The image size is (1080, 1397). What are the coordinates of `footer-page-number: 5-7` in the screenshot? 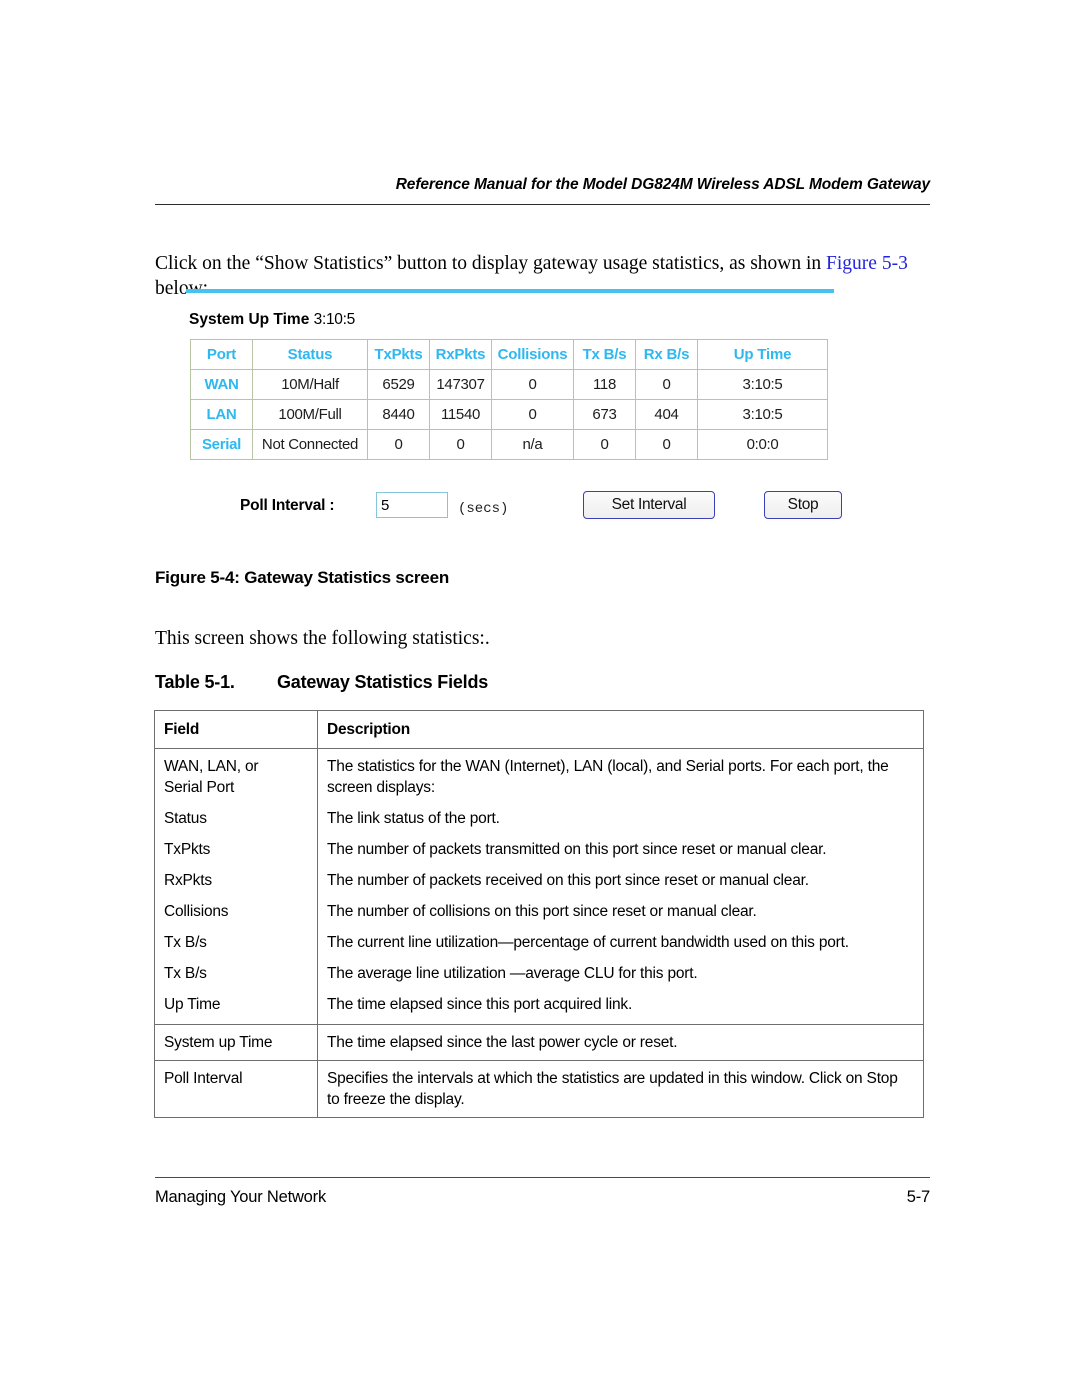 It's located at (918, 1197).